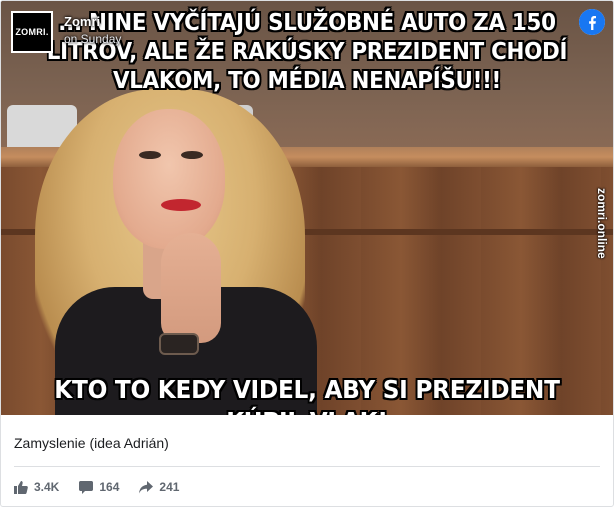 The width and height of the screenshot is (614, 507). I want to click on post-timestamp: on Sunday, so click(92, 39).